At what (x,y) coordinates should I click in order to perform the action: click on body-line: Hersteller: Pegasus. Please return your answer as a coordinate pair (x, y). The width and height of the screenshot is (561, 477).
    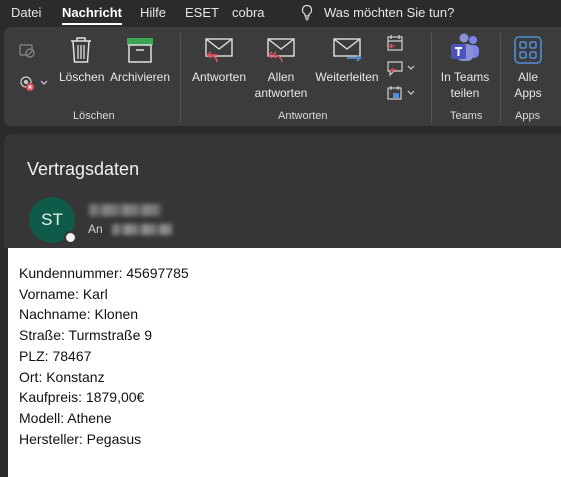
    Looking at the image, I should click on (80, 438).